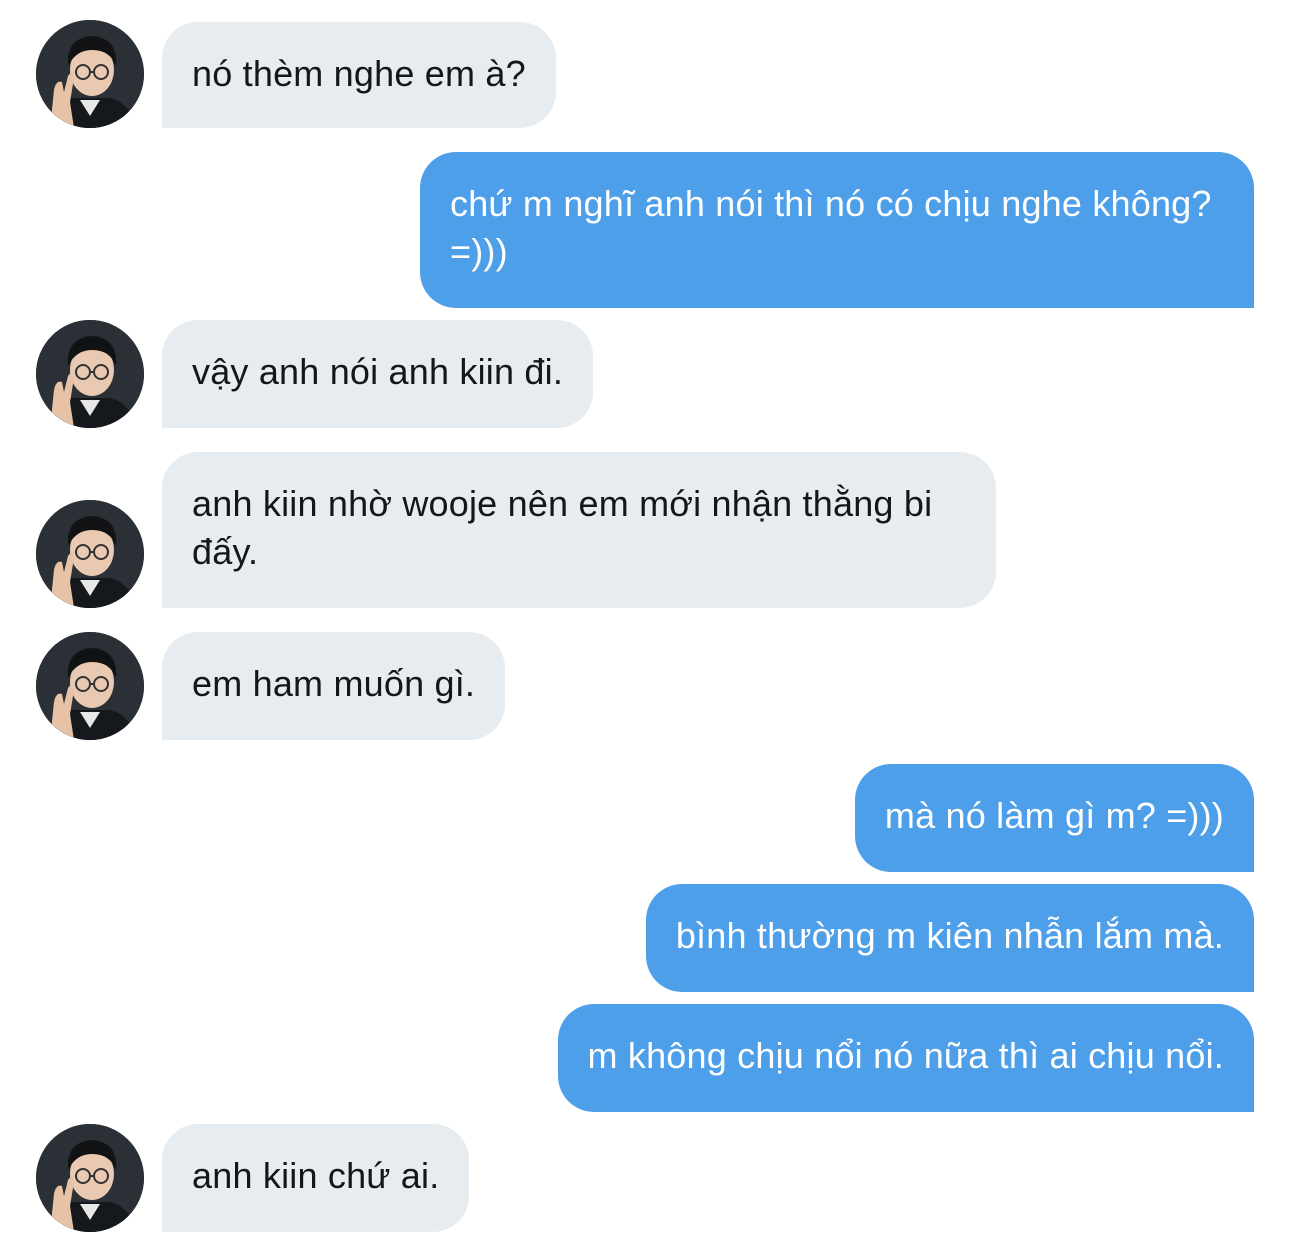 This screenshot has width=1290, height=1246. Describe the element at coordinates (359, 75) in the screenshot. I see `message-bubble-received: nó thèm nghe em à?` at that location.